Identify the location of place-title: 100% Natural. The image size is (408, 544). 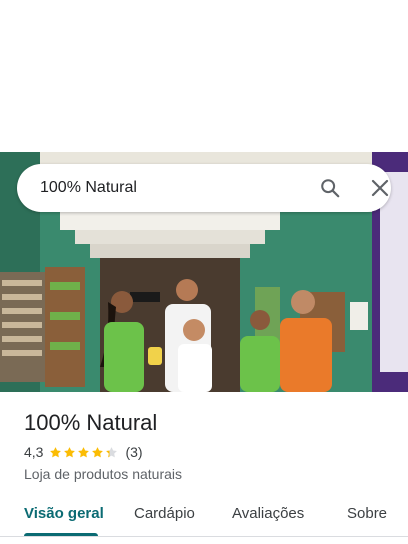
(91, 422).